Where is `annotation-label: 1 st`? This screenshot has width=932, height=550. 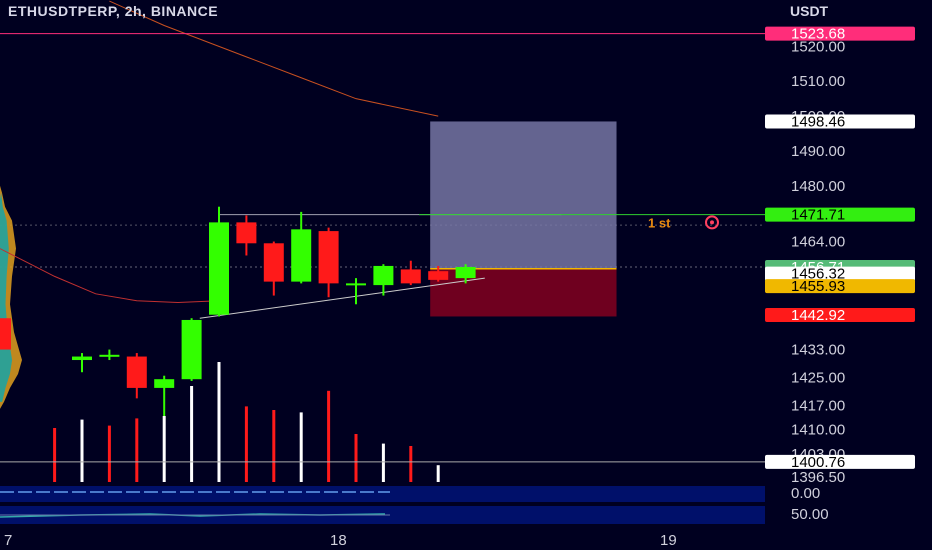 annotation-label: 1 st is located at coordinates (659, 222).